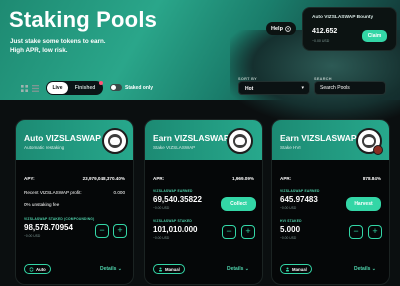 This screenshot has height=286, width=400. Describe the element at coordinates (277, 28) in the screenshot. I see `help-label: Help` at that location.